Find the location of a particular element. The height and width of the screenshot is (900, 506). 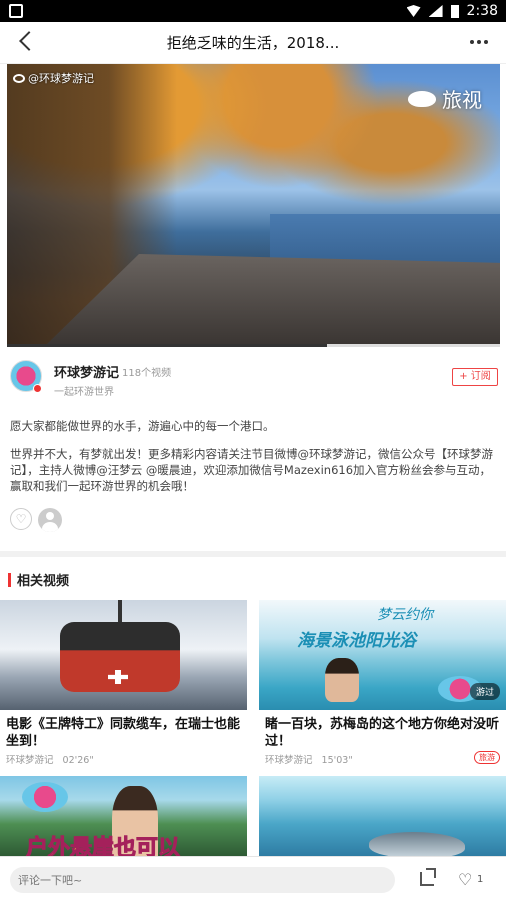

battery-icon is located at coordinates (454, 11).